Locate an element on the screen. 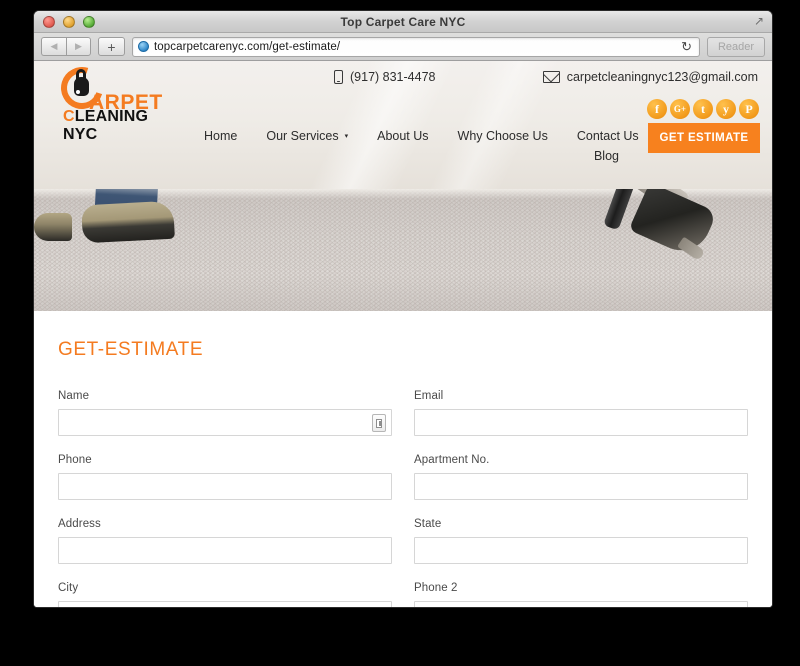 The image size is (800, 666). vacuum-dot-icon is located at coordinates (78, 92).